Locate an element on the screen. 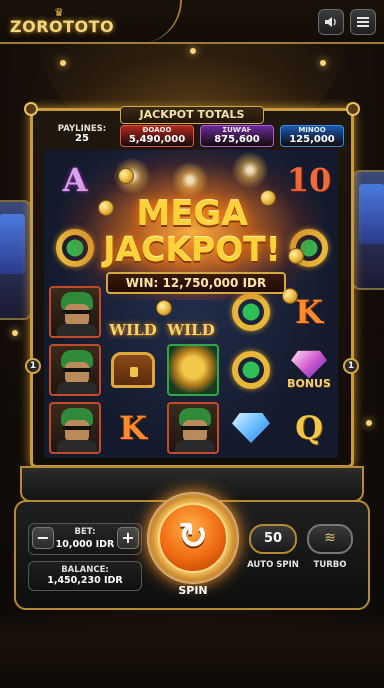 This screenshot has width=384, height=688. logo-text: ZOROTOTO is located at coordinates (62, 26).